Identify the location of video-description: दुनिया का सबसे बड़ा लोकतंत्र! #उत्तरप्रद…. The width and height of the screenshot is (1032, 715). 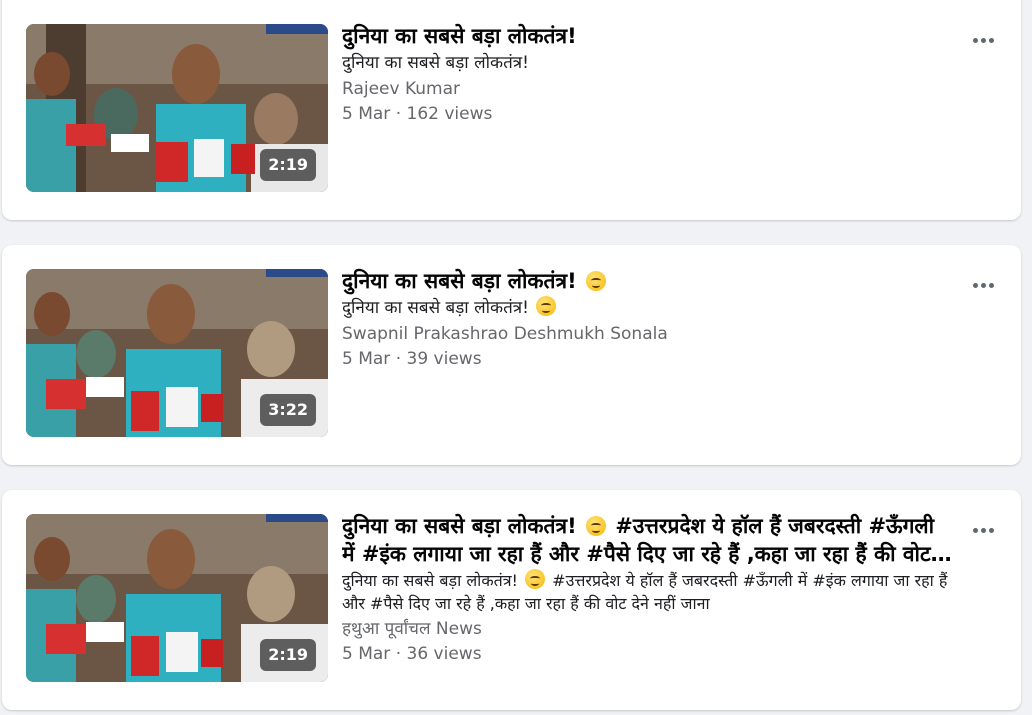
(645, 591).